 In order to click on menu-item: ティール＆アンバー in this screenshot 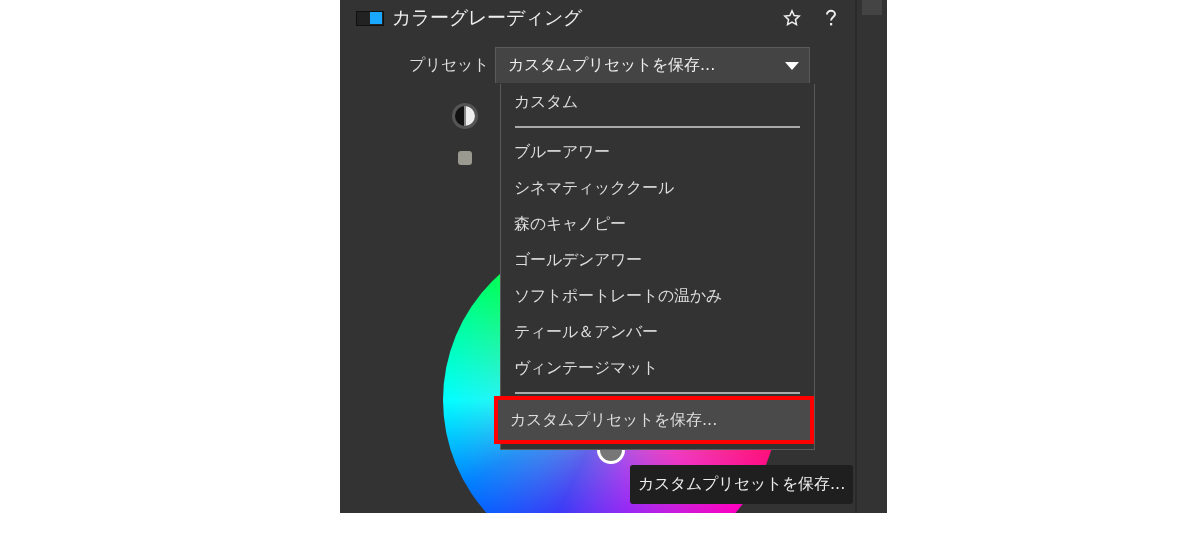, I will do `click(650, 332)`.